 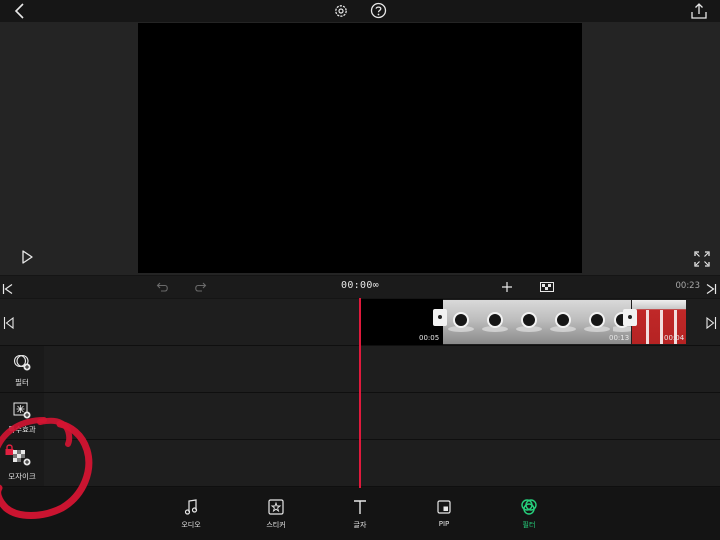 I want to click on tool-text: 글자, so click(x=360, y=516).